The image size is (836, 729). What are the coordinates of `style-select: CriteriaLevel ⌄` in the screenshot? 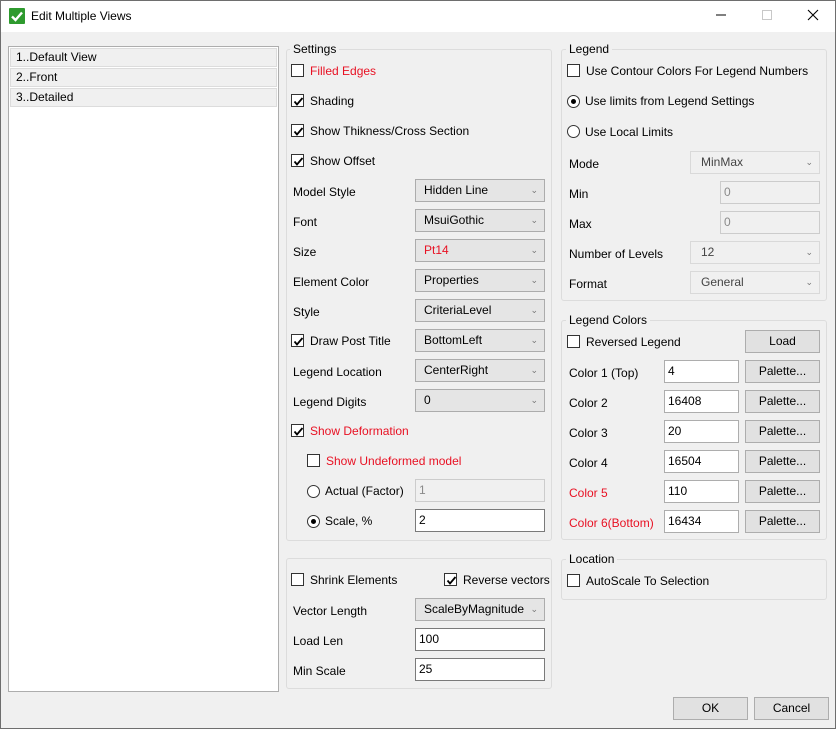 It's located at (480, 310).